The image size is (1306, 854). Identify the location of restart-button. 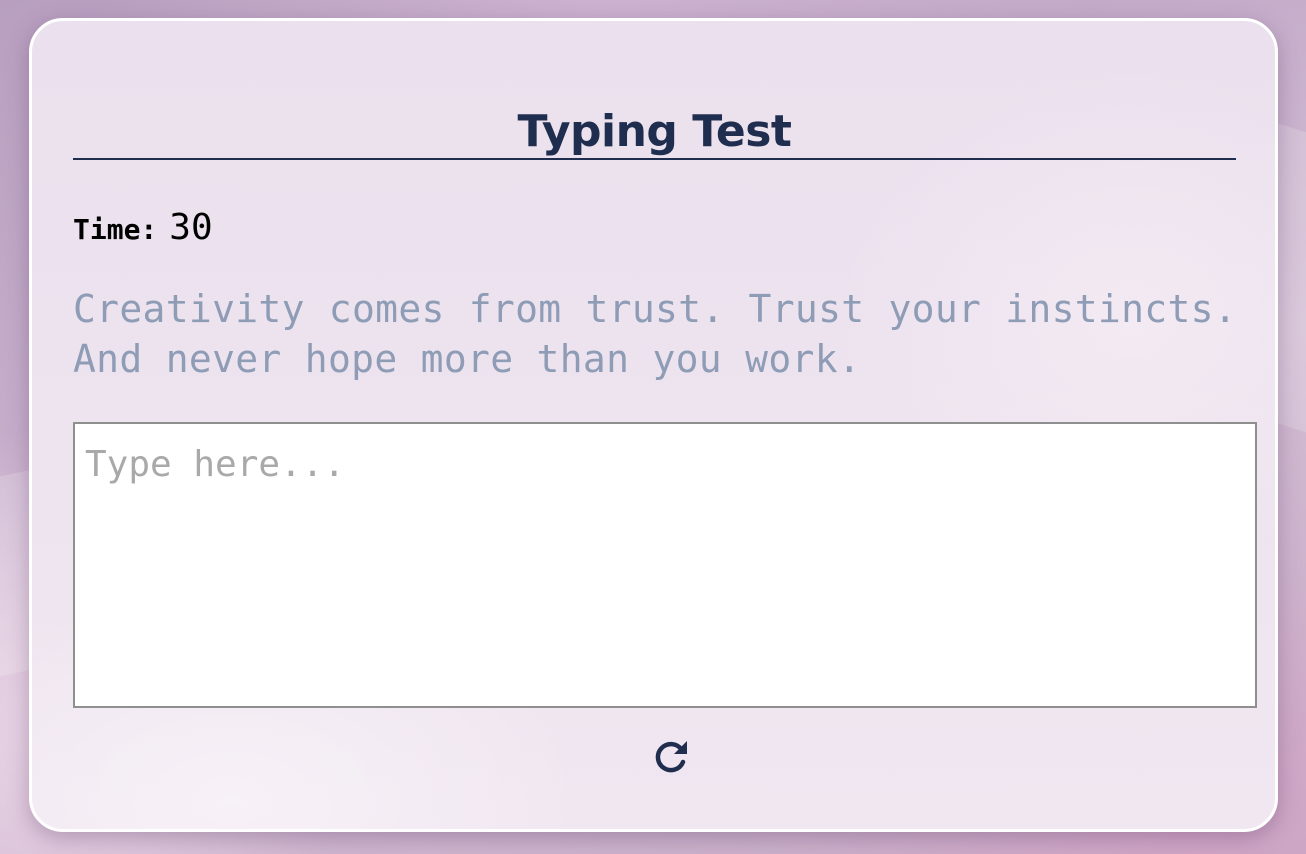
(671, 757).